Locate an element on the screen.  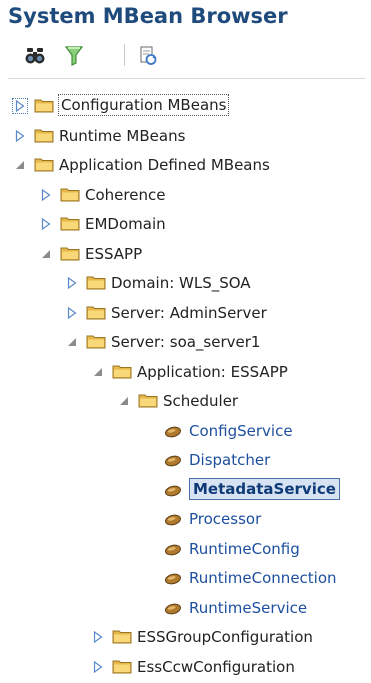
tree-item-label: Application: ESSAPP is located at coordinates (212, 372).